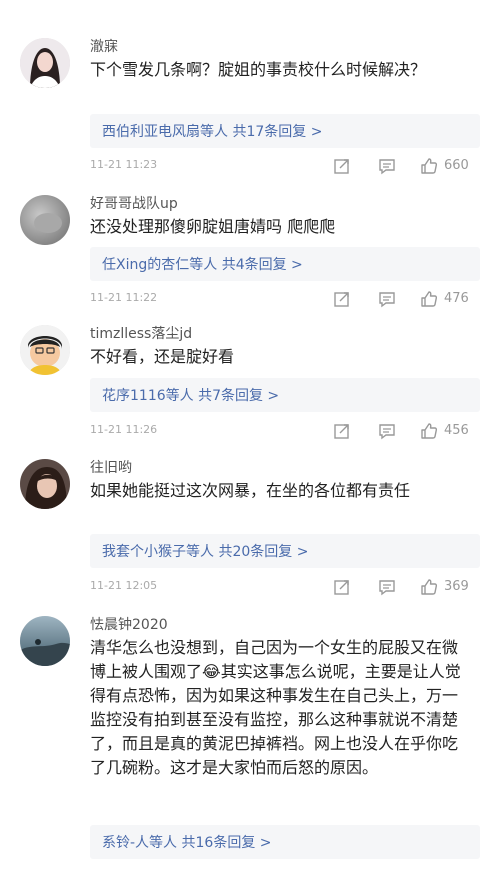 The width and height of the screenshot is (500, 882). I want to click on comment-meta: 11-21 11:26 456, so click(285, 432).